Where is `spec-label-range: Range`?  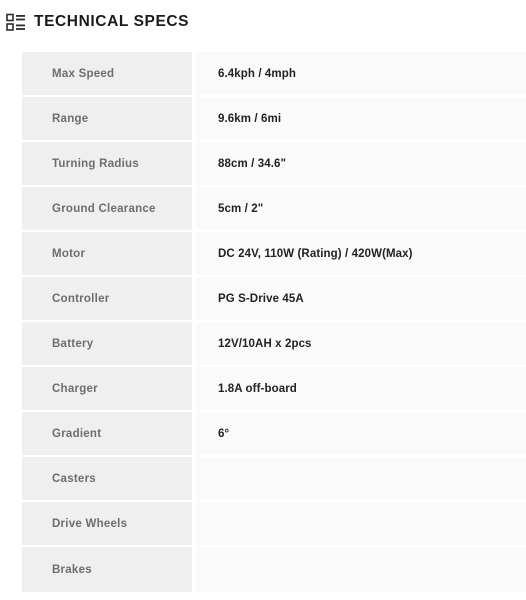
spec-label-range: Range is located at coordinates (109, 119).